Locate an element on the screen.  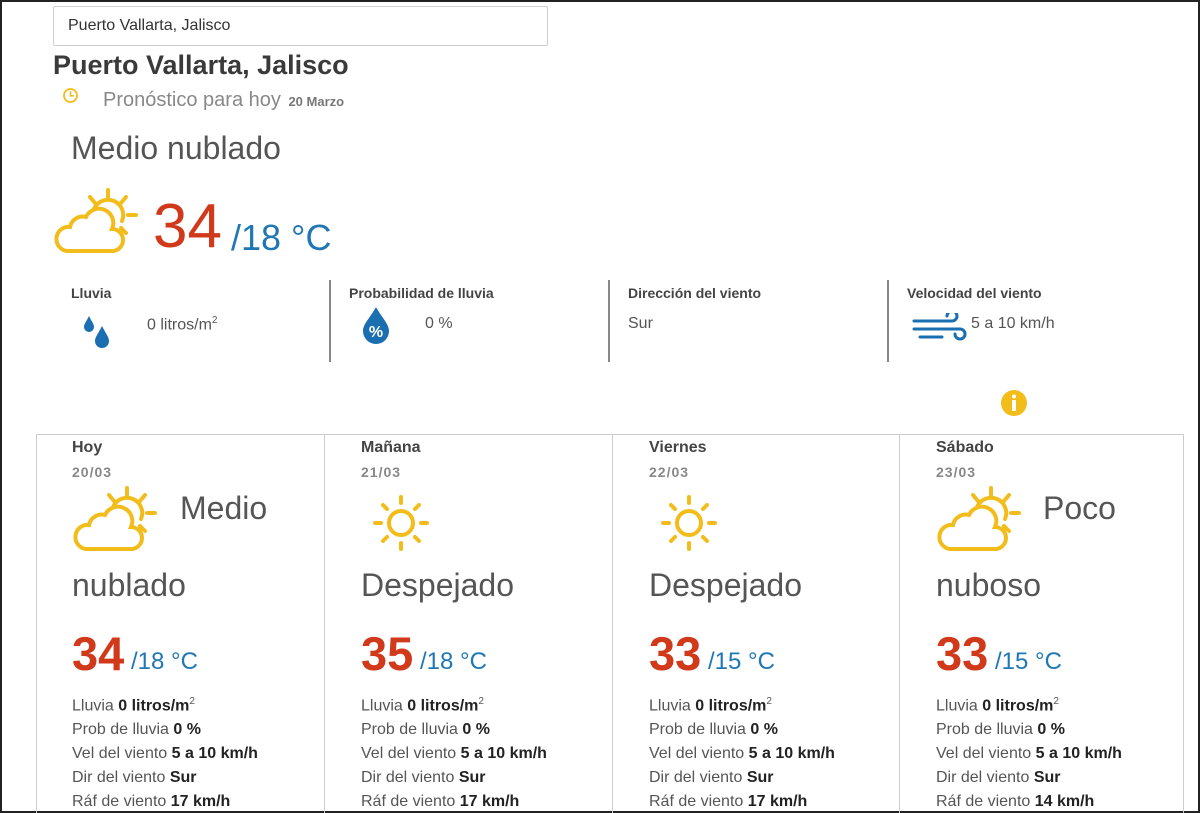
day-condition-line2: nuboso is located at coordinates (988, 585).